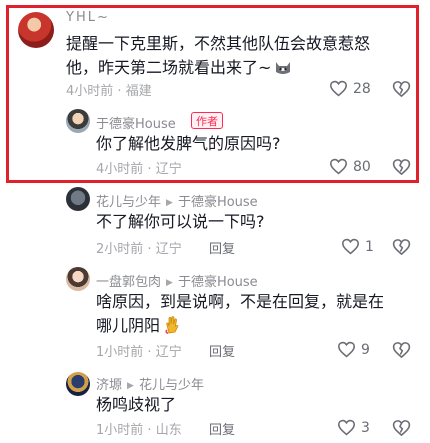 Image resolution: width=430 pixels, height=443 pixels. I want to click on comment-username: 花儿与少年 ▶ 于德豪House, so click(177, 200).